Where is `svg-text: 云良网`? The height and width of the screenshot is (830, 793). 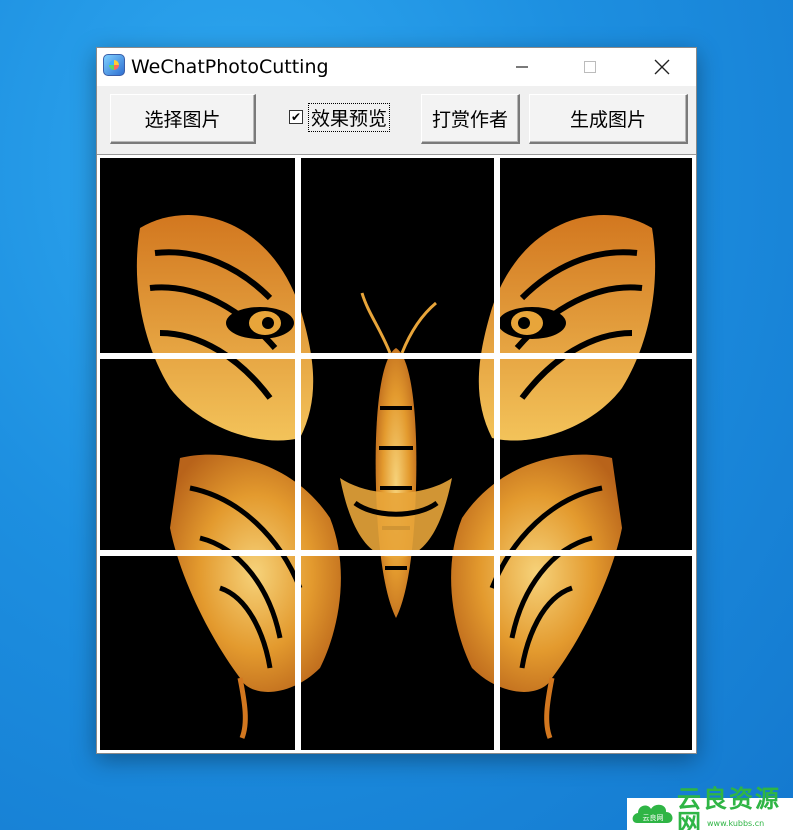 svg-text: 云良网 is located at coordinates (653, 817).